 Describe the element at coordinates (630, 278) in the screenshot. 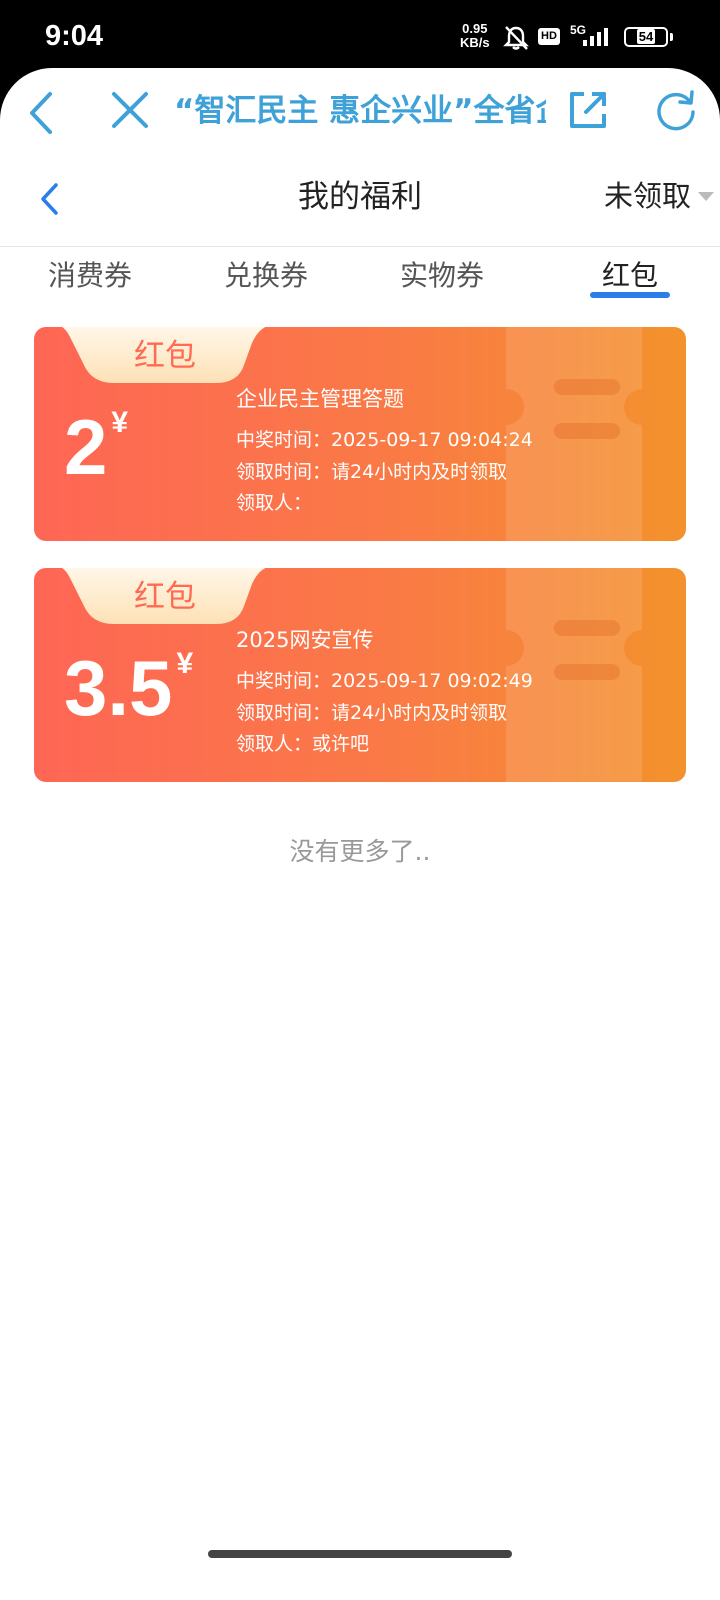

I see `tab-red-packet: 红包` at that location.